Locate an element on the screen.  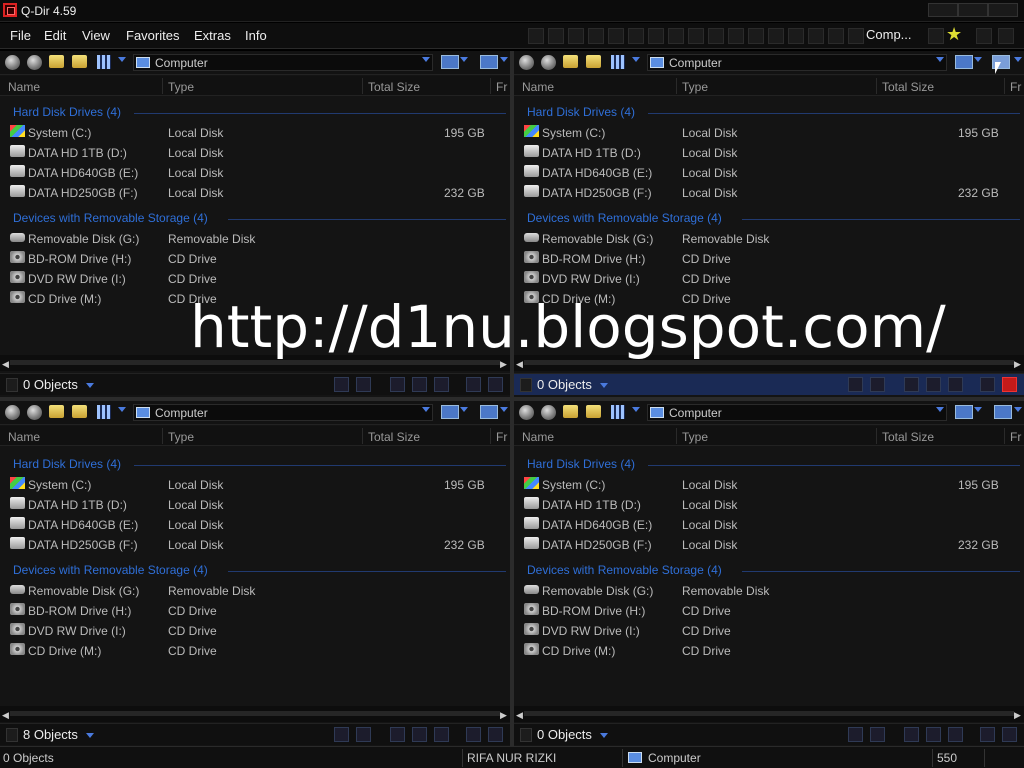
layout-15-icon is located at coordinates (816, 36).